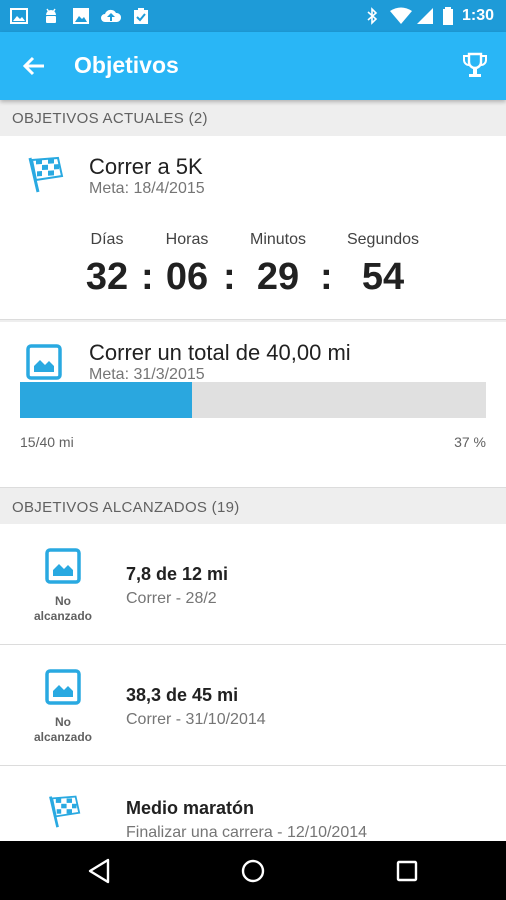 The image size is (506, 900). I want to click on list-item: No alcanzado 7,8 de 12 mi Correr - 28/2, so click(253, 584).